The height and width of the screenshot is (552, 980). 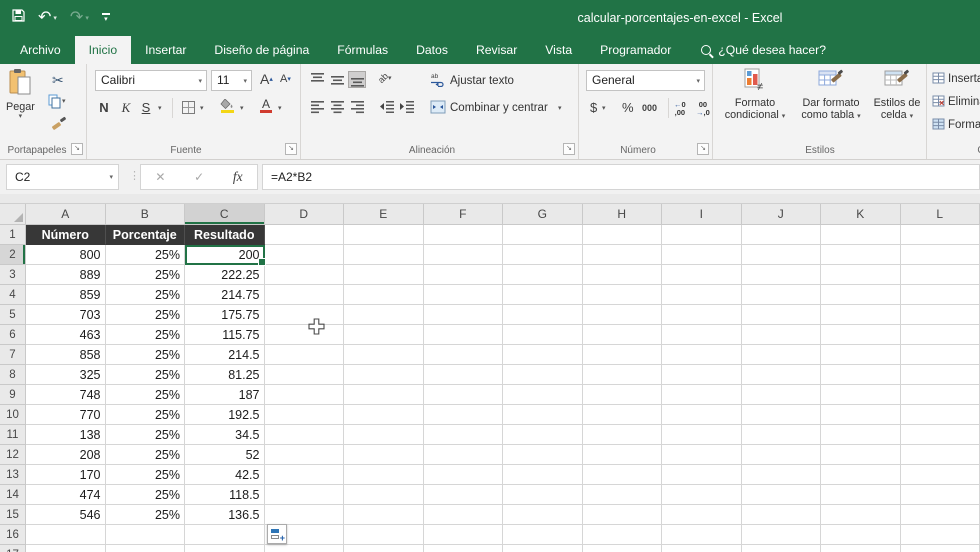 I want to click on cell-B5: 25%, so click(x=145, y=315).